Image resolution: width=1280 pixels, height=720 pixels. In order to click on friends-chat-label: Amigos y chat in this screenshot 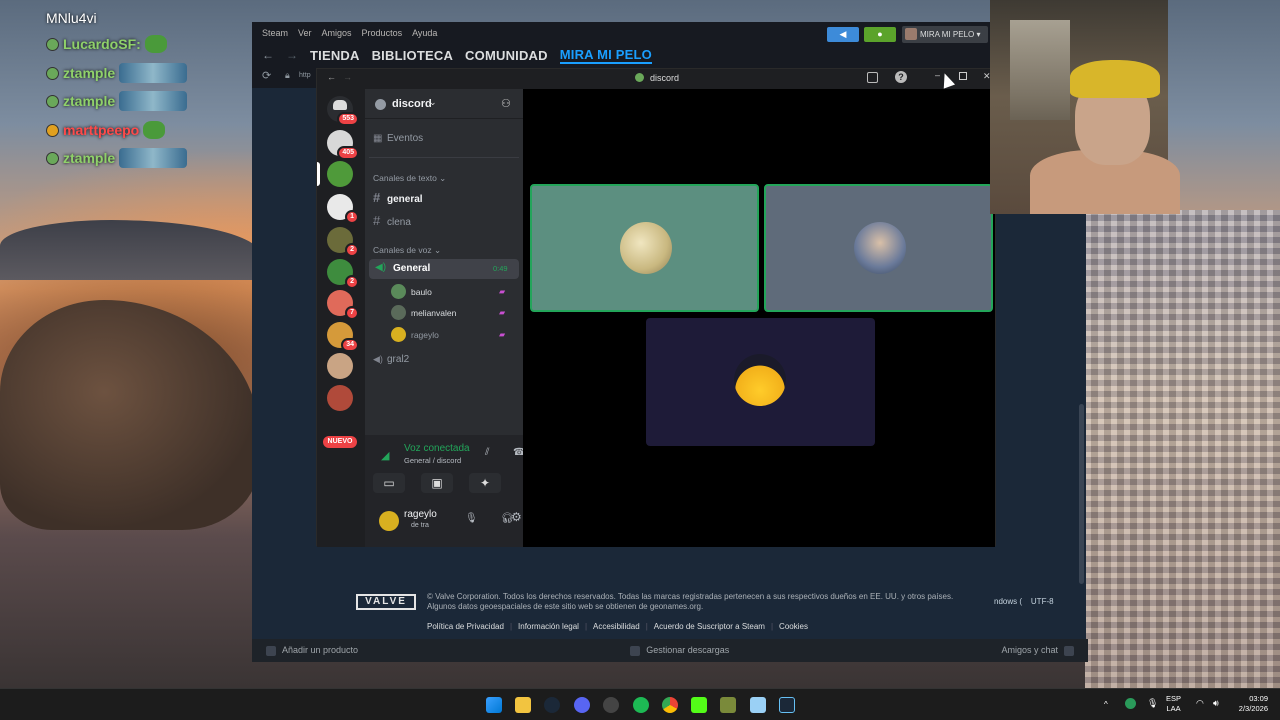, I will do `click(1029, 650)`.